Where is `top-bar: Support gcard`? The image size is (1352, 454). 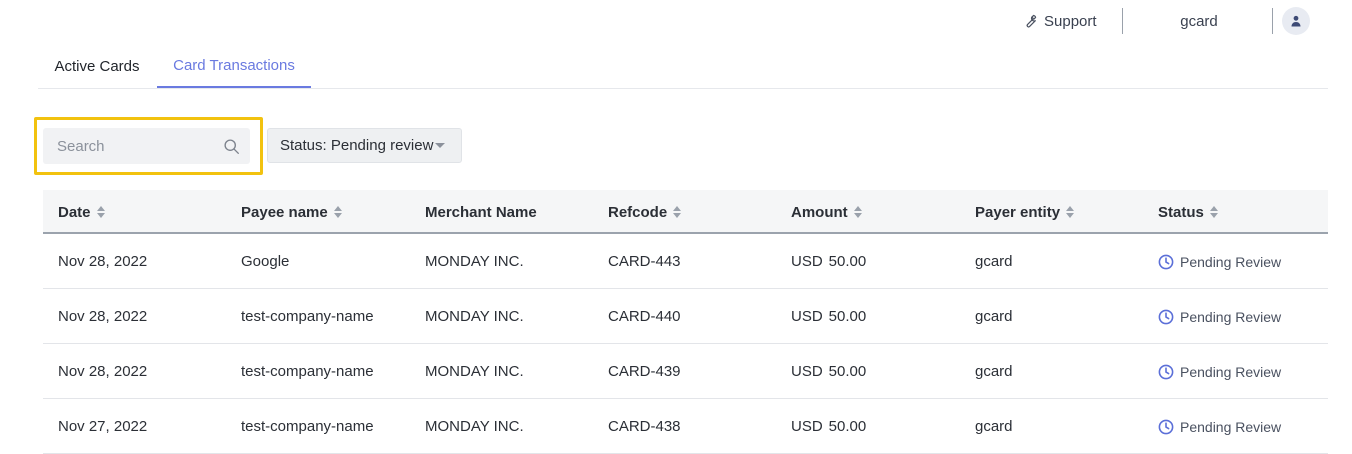
top-bar: Support gcard is located at coordinates (676, 21).